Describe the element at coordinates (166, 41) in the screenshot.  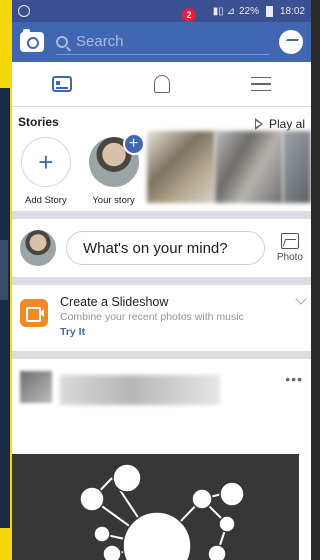
I see `search-input` at that location.